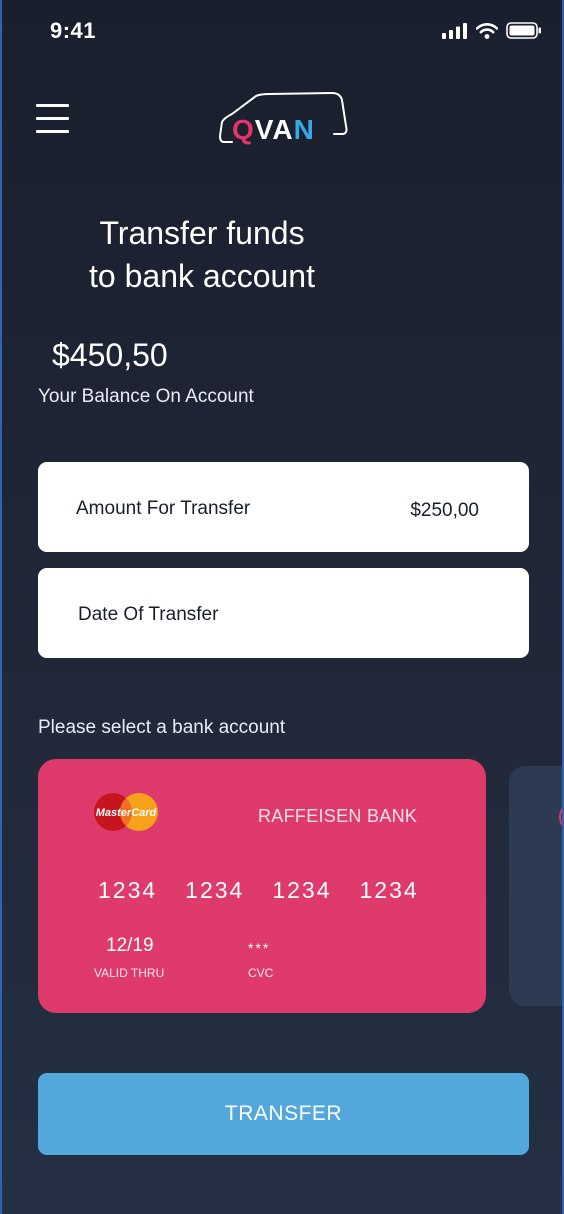  I want to click on wifi-icon, so click(487, 30).